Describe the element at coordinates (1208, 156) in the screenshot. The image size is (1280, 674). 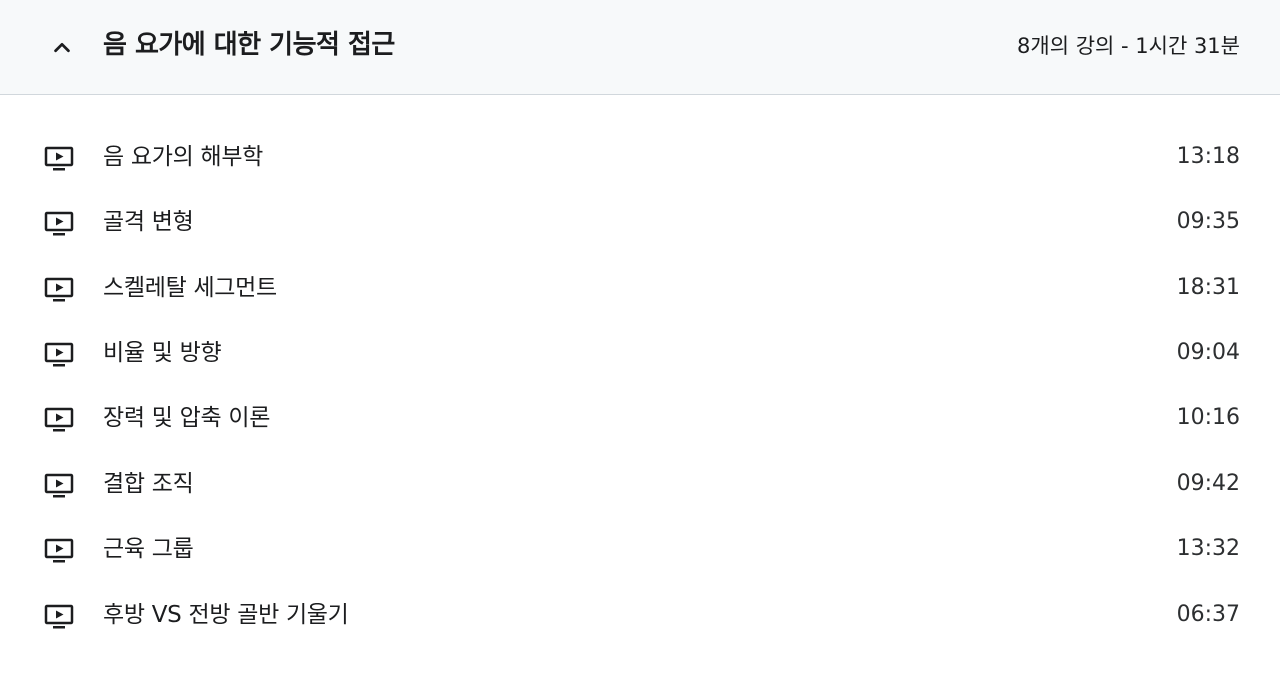
I see `lecture-duration: 13:18` at that location.